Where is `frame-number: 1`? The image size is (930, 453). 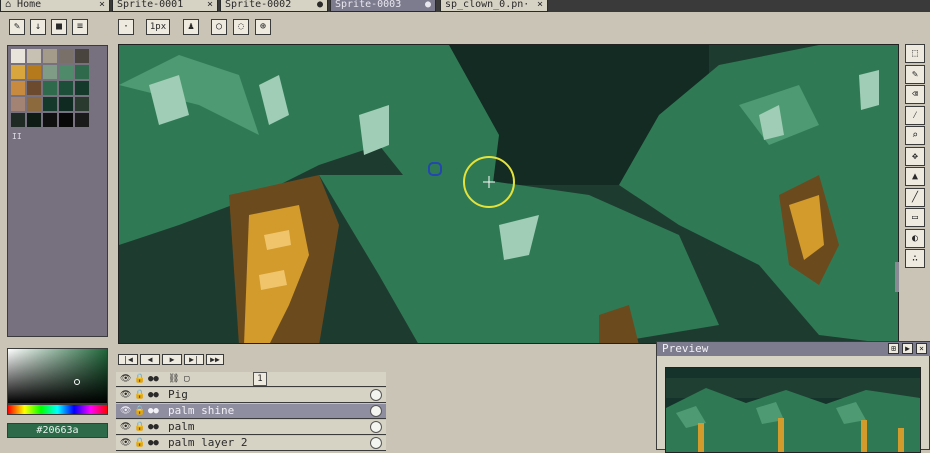 frame-number: 1 is located at coordinates (260, 379).